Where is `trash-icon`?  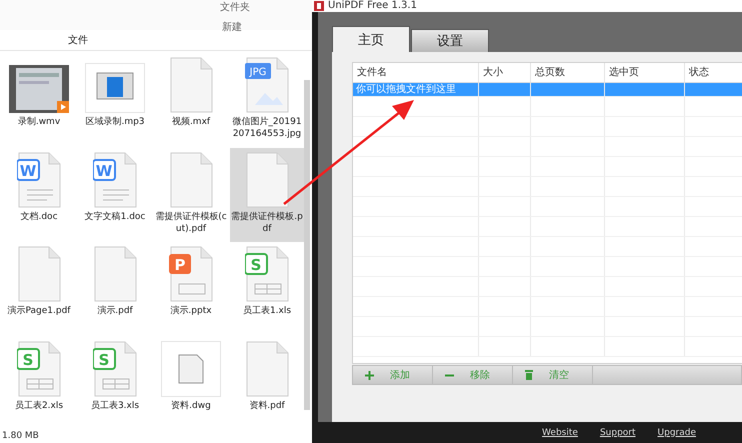
trash-icon is located at coordinates (529, 375).